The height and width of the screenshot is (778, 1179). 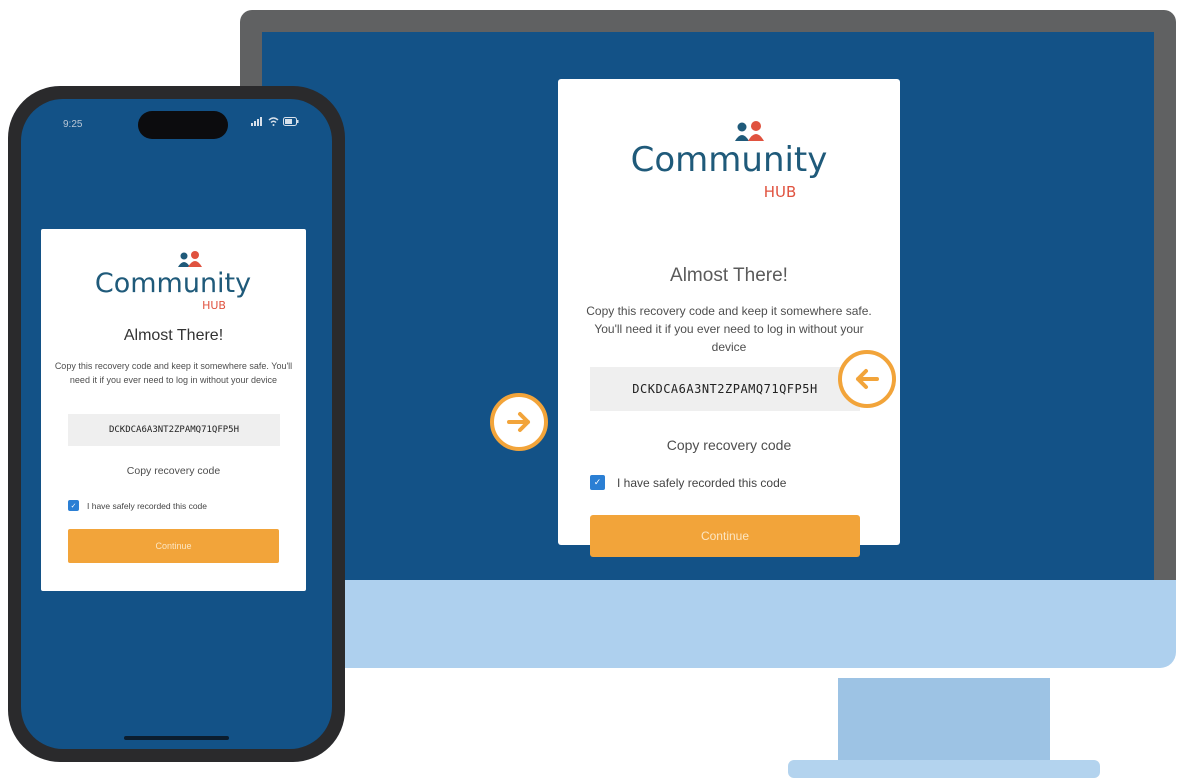 What do you see at coordinates (73, 124) in the screenshot?
I see `status-time: 9:25` at bounding box center [73, 124].